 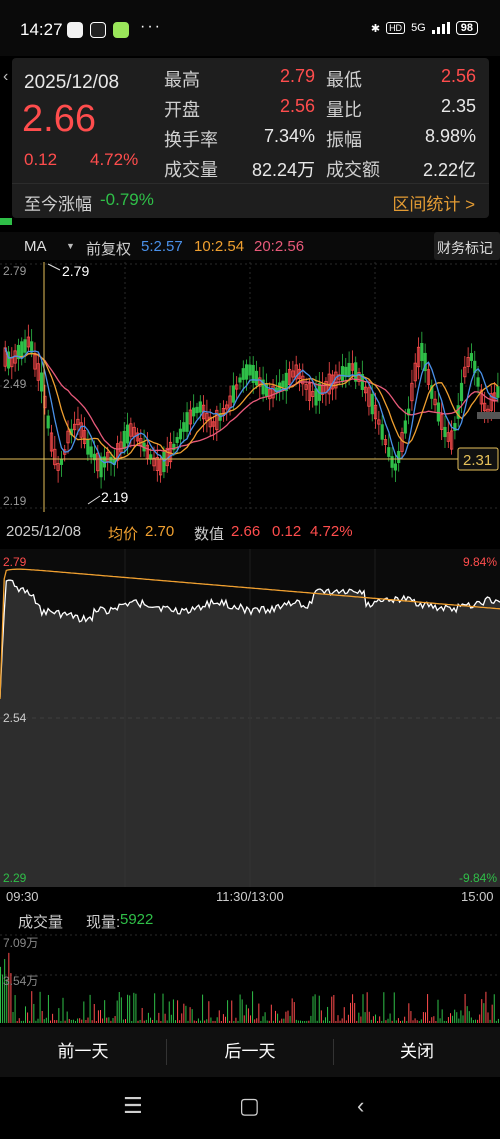 What do you see at coordinates (70, 246) in the screenshot?
I see `chevron-down-icon: ▼` at bounding box center [70, 246].